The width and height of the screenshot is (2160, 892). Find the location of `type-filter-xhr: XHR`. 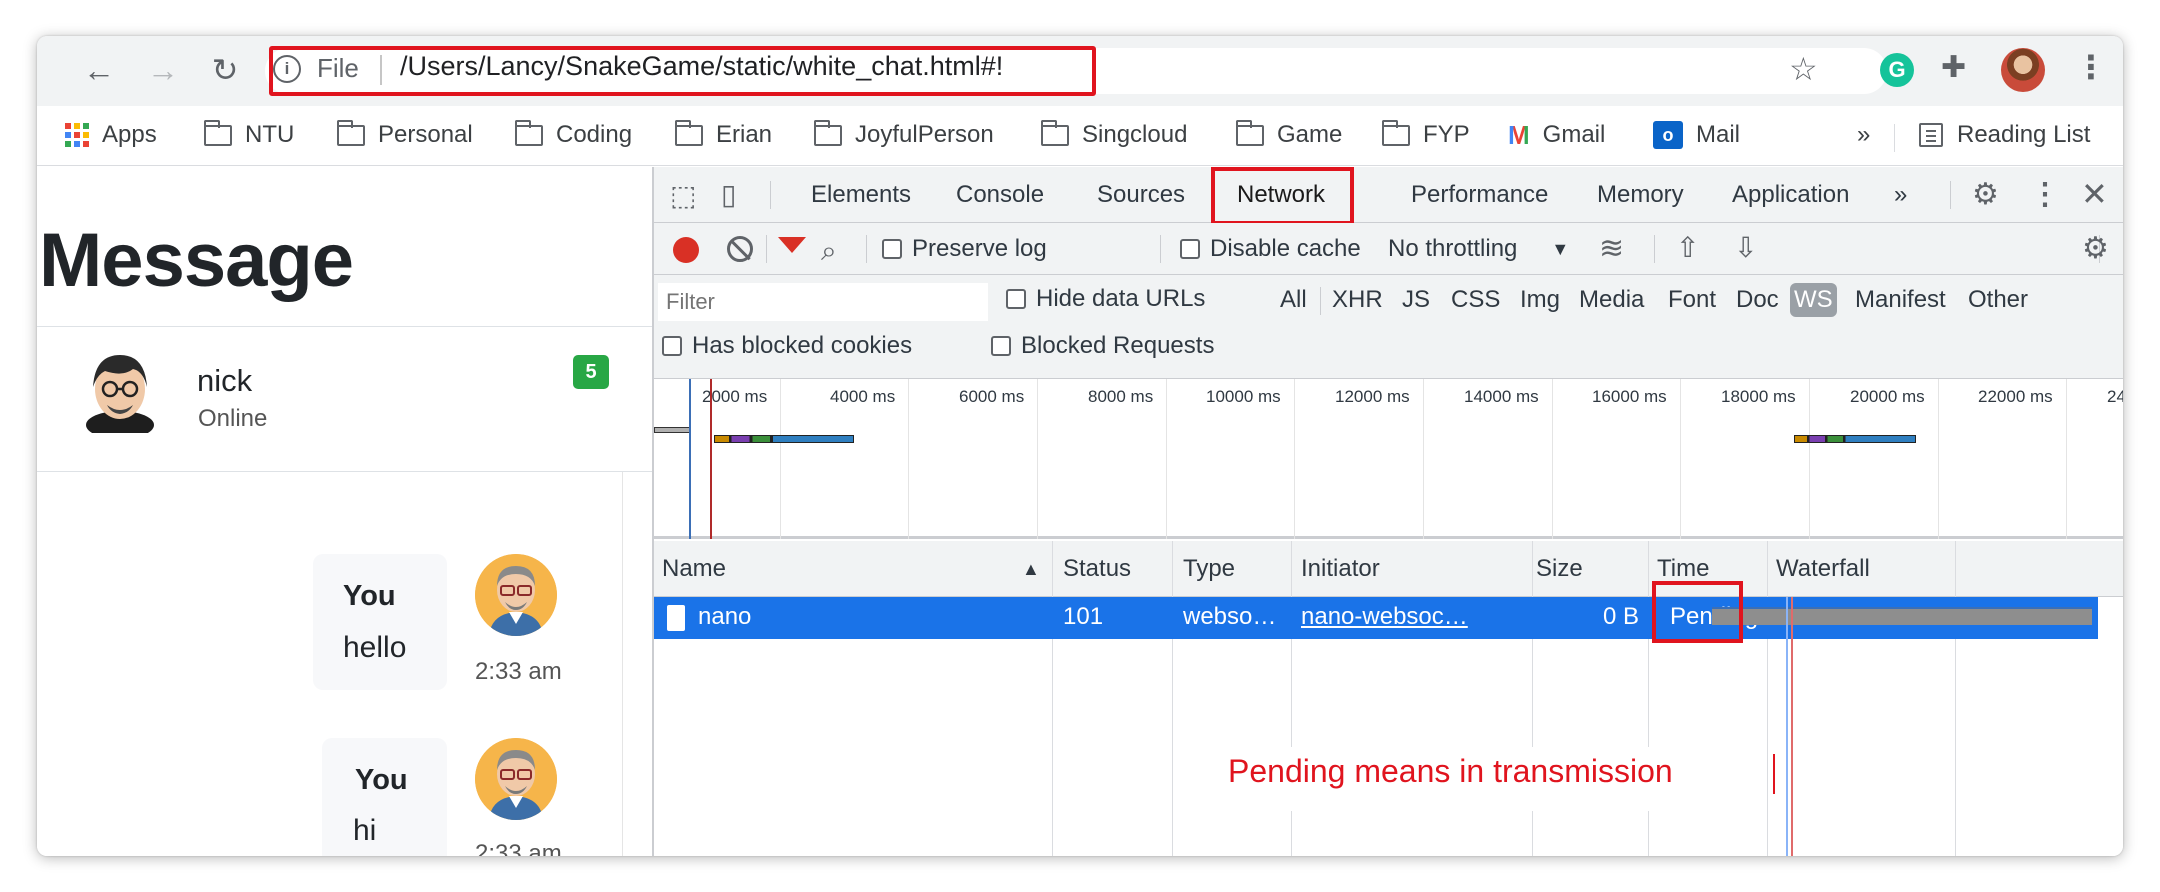

type-filter-xhr: XHR is located at coordinates (1357, 300).